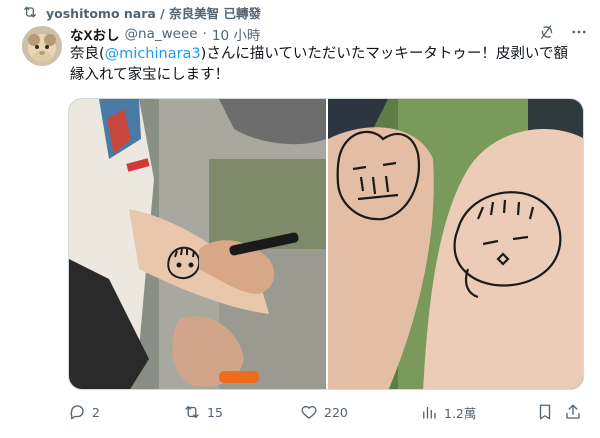  What do you see at coordinates (460, 413) in the screenshot?
I see `views-count: 1.2萬` at bounding box center [460, 413].